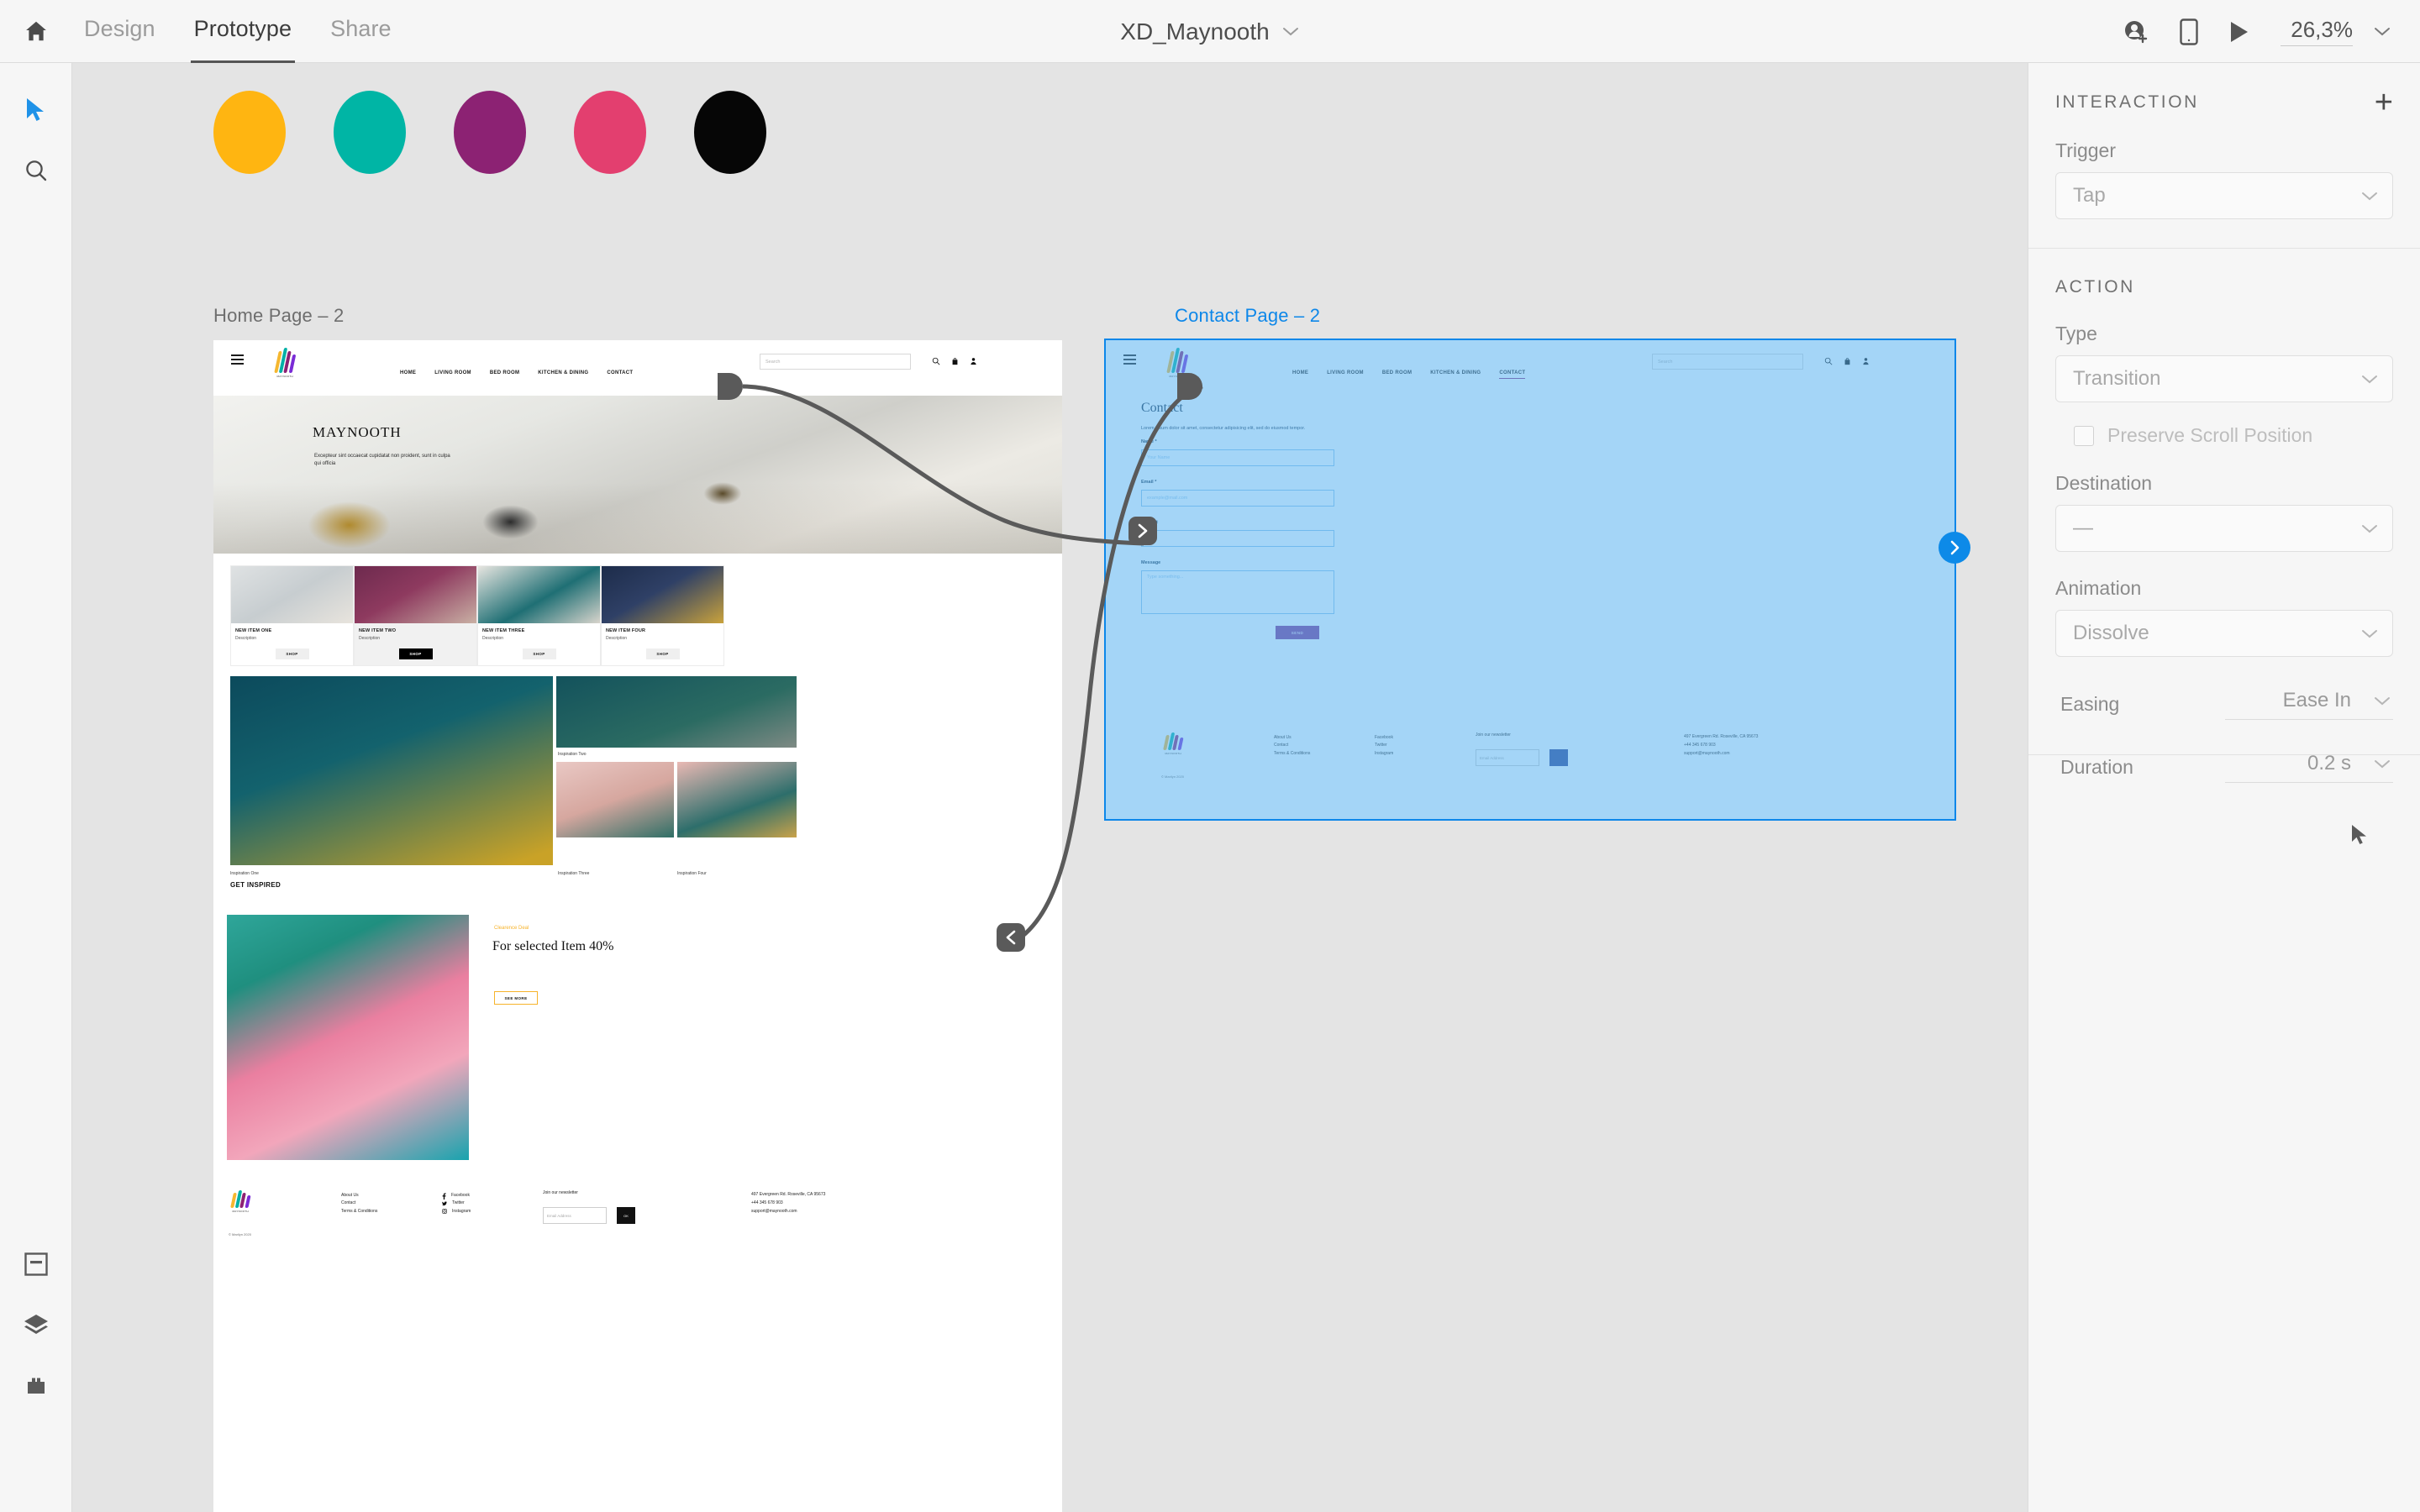 The width and height of the screenshot is (2420, 1512). I want to click on newsletter-ok-button, so click(1559, 757).